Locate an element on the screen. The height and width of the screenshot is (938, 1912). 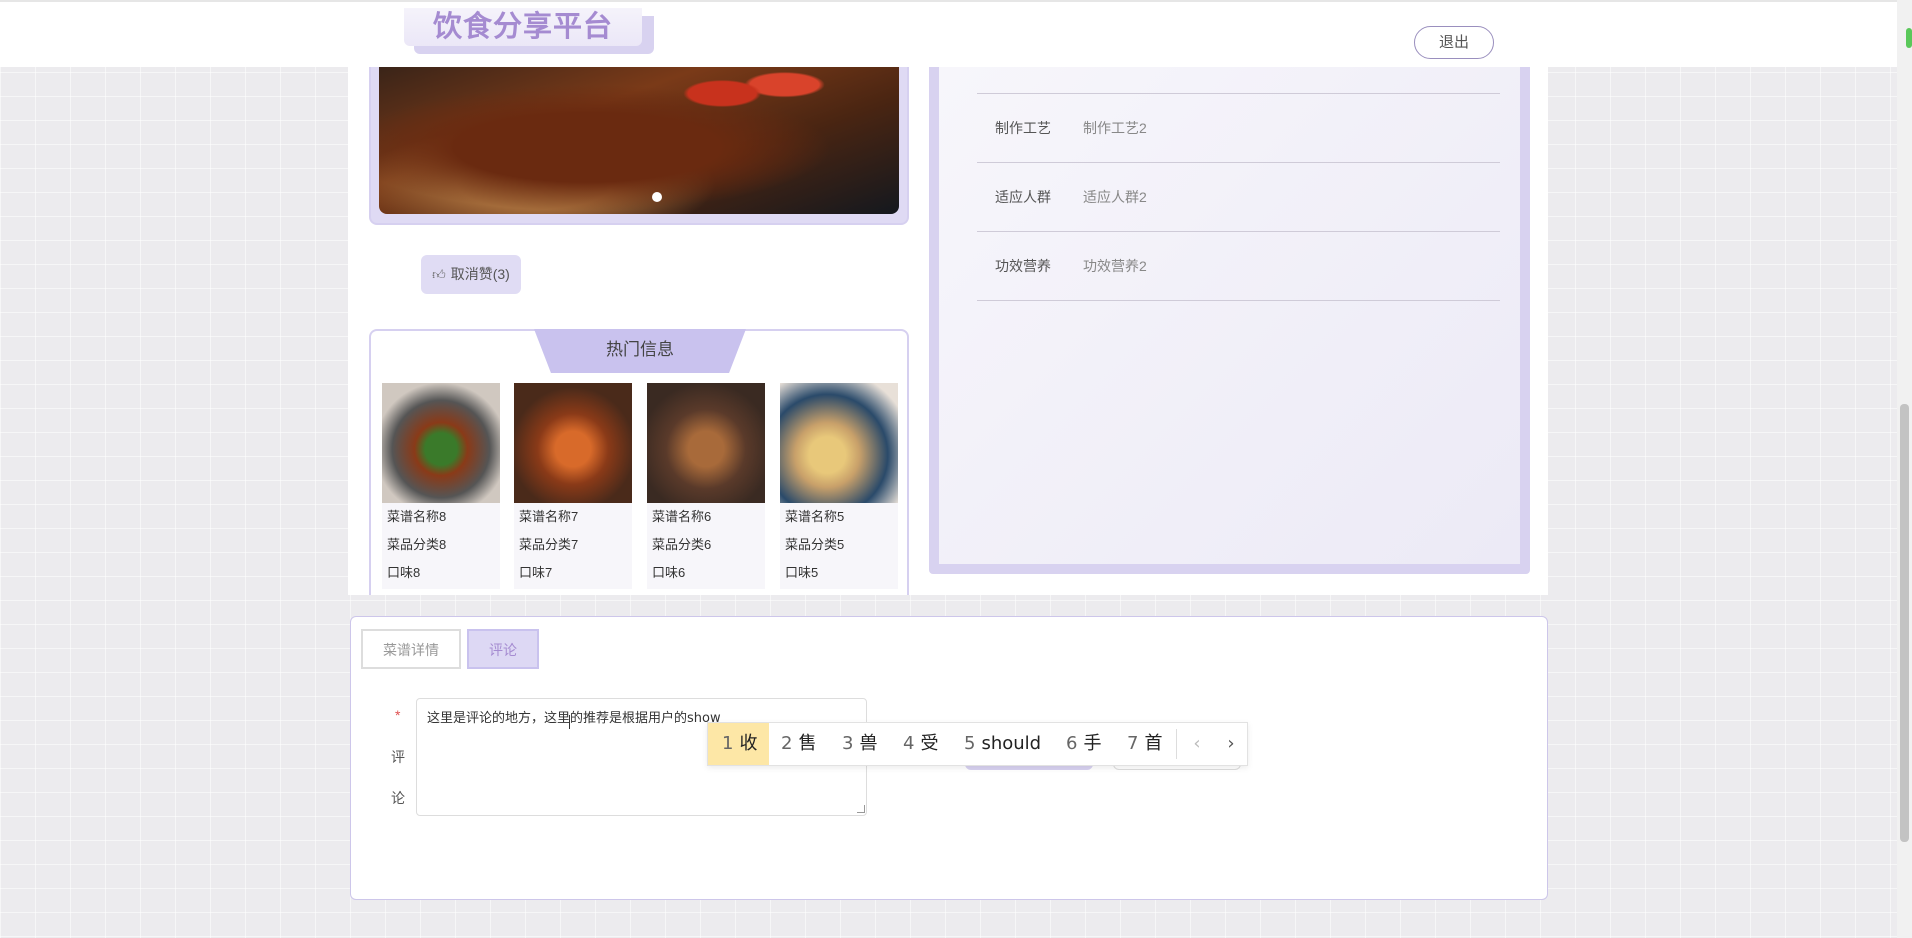
ime-candidate: 3兽 is located at coordinates (859, 744).